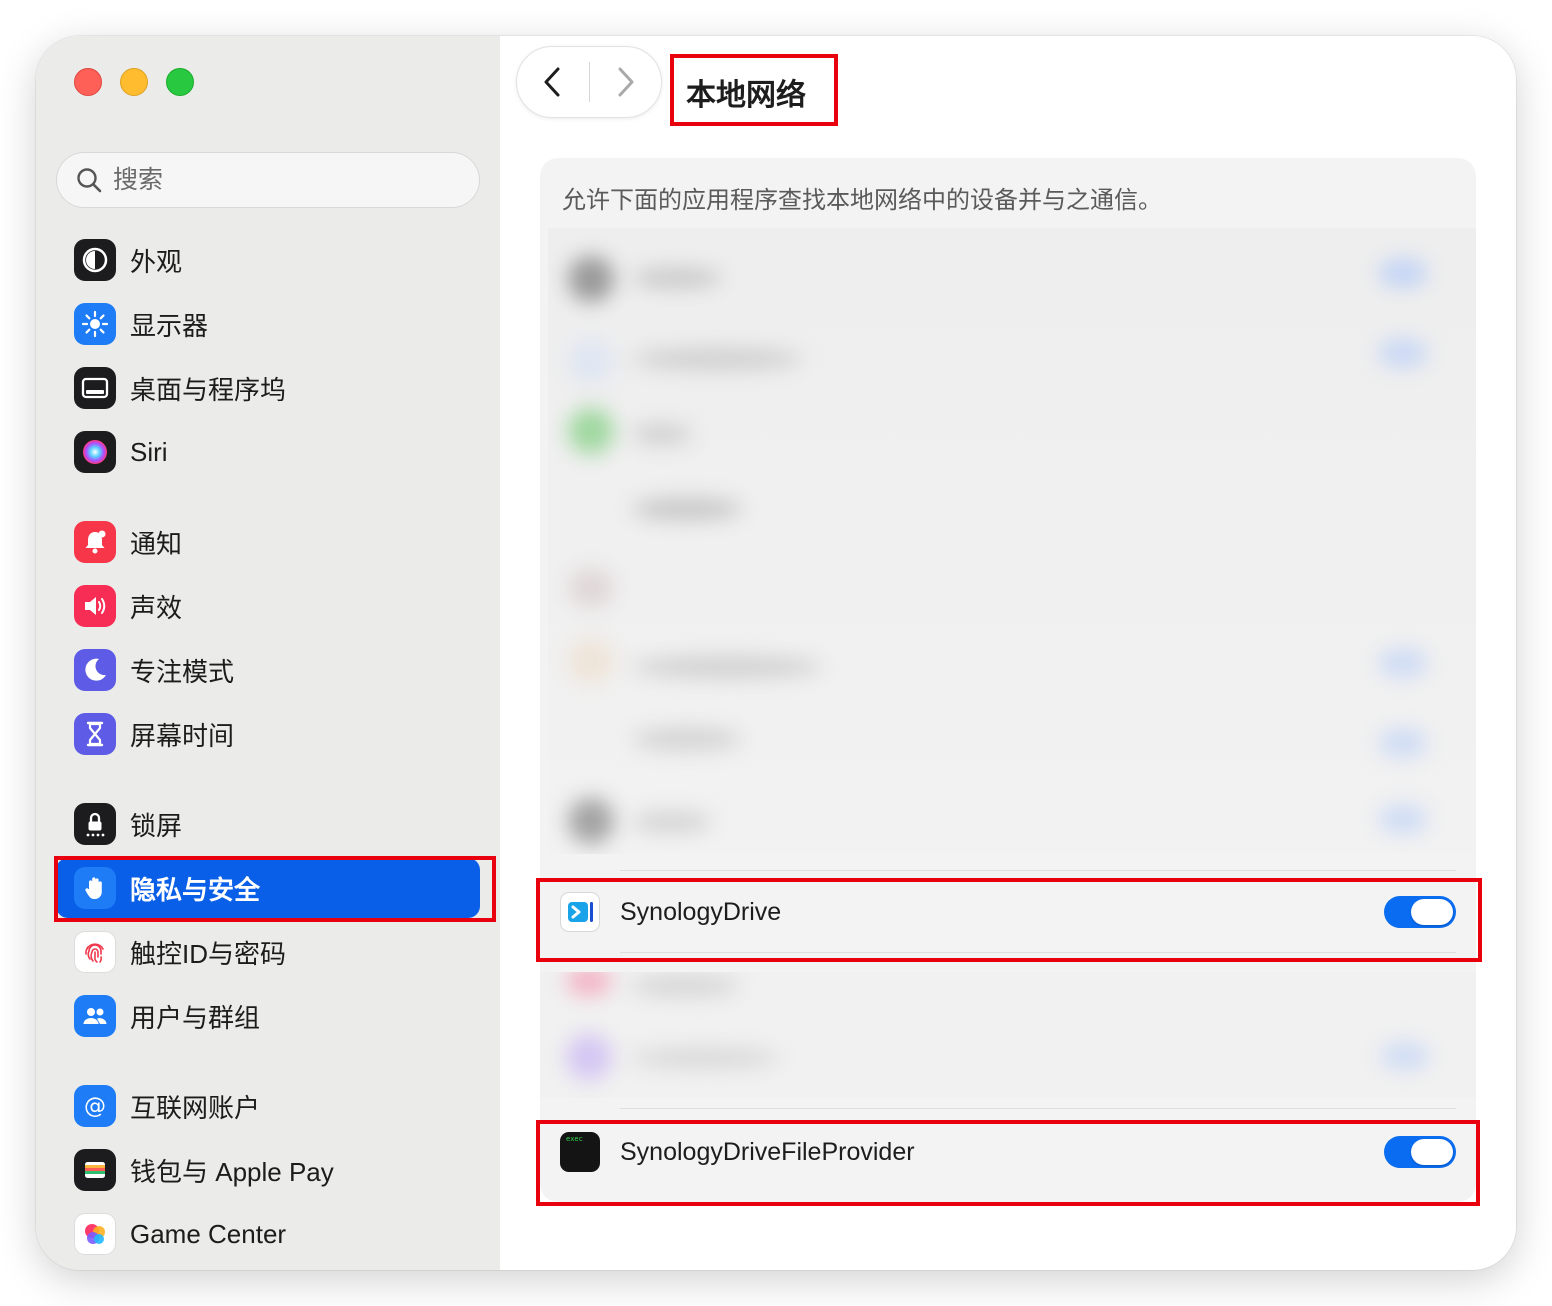 This screenshot has width=1552, height=1306. Describe the element at coordinates (268, 670) in the screenshot. I see `sidebar-item-focus: 专注模式` at that location.